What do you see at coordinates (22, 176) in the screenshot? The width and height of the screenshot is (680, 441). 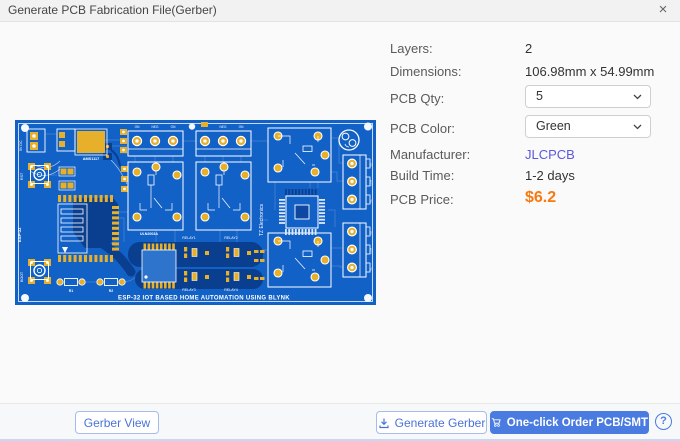 I see `rst-label: RST` at bounding box center [22, 176].